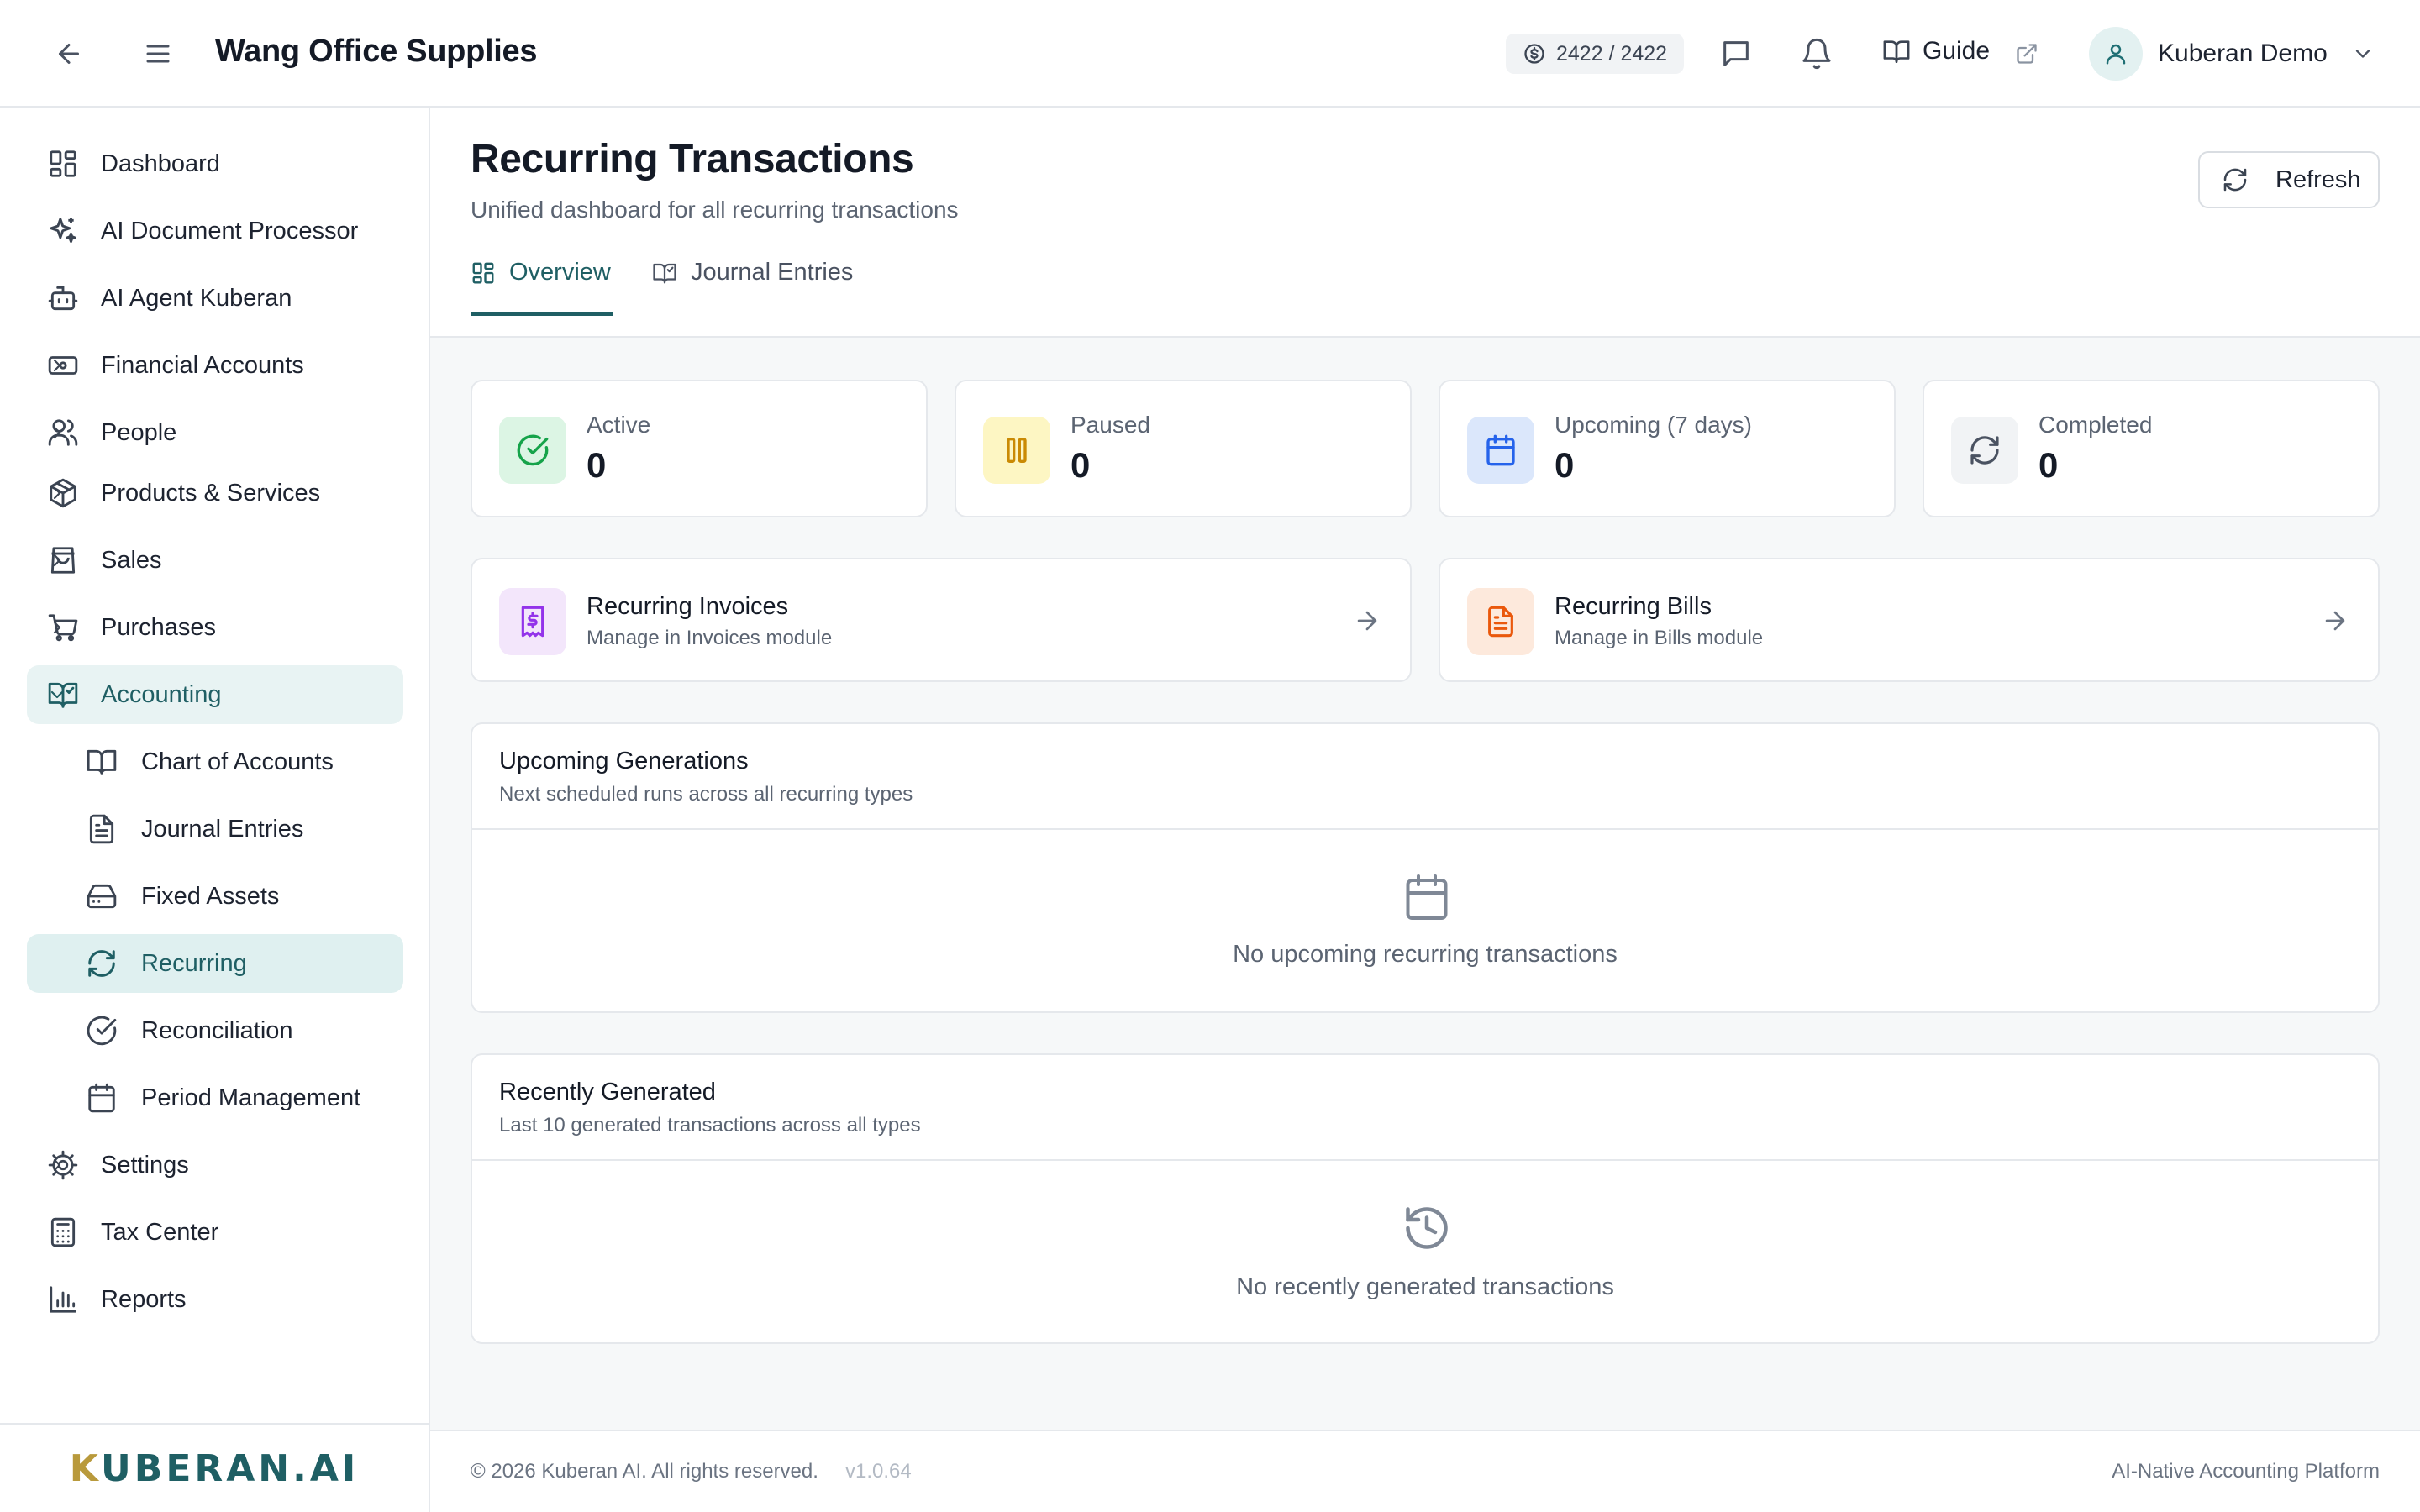  Describe the element at coordinates (1910, 620) in the screenshot. I see `recurring-bills-card: Recurring Bills Manage in Bills module` at that location.